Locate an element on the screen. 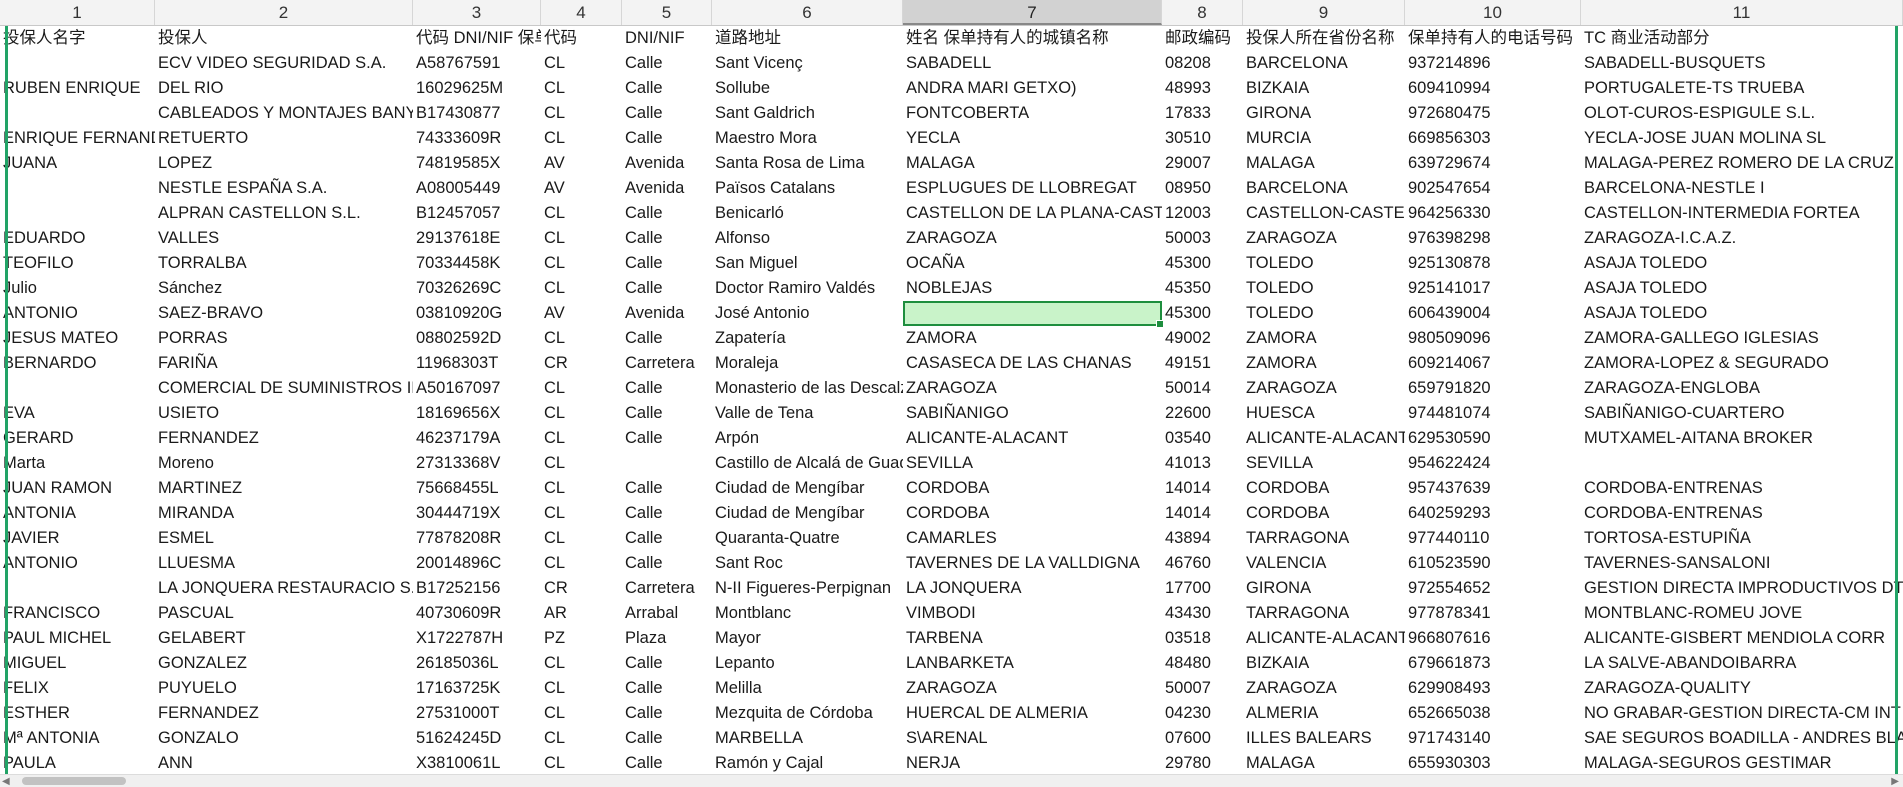 The image size is (1903, 787). table-cell: CR is located at coordinates (581, 363).